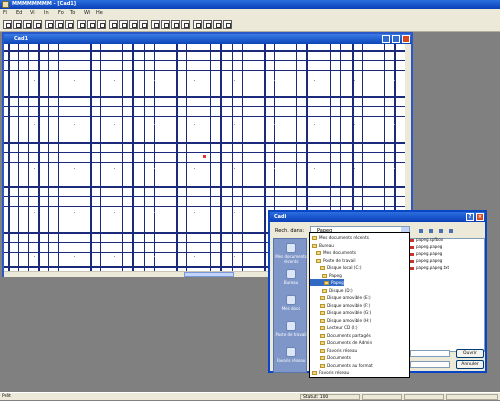 The height and width of the screenshot is (401, 500). Describe the element at coordinates (101, 24) in the screenshot. I see `zoom-icon` at that location.